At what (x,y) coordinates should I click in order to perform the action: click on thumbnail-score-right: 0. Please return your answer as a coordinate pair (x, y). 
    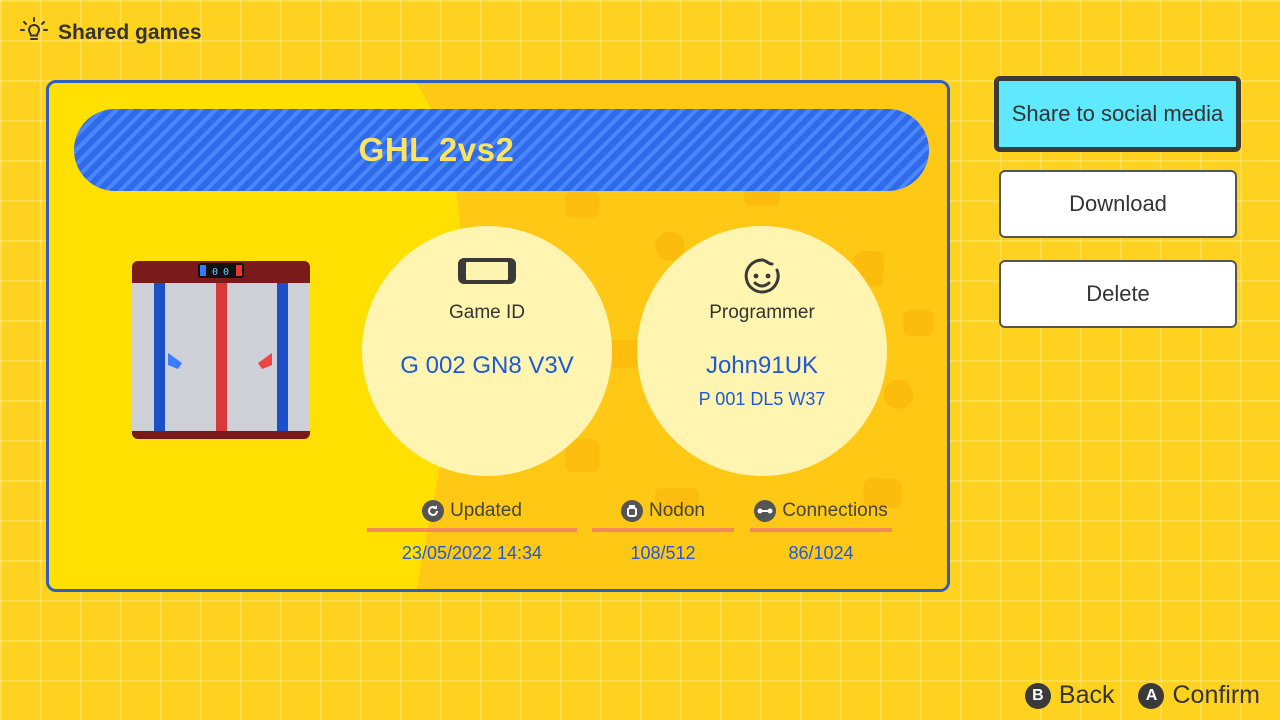
    Looking at the image, I should click on (226, 272).